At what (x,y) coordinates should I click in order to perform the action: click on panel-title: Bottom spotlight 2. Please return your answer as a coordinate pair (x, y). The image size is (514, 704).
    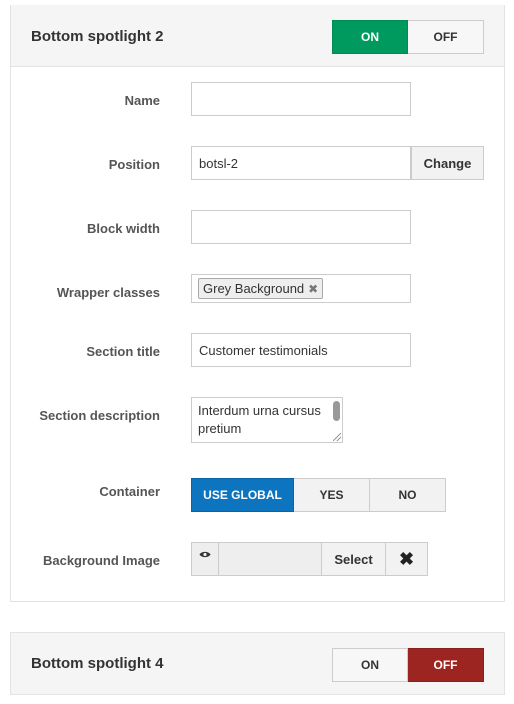
    Looking at the image, I should click on (97, 36).